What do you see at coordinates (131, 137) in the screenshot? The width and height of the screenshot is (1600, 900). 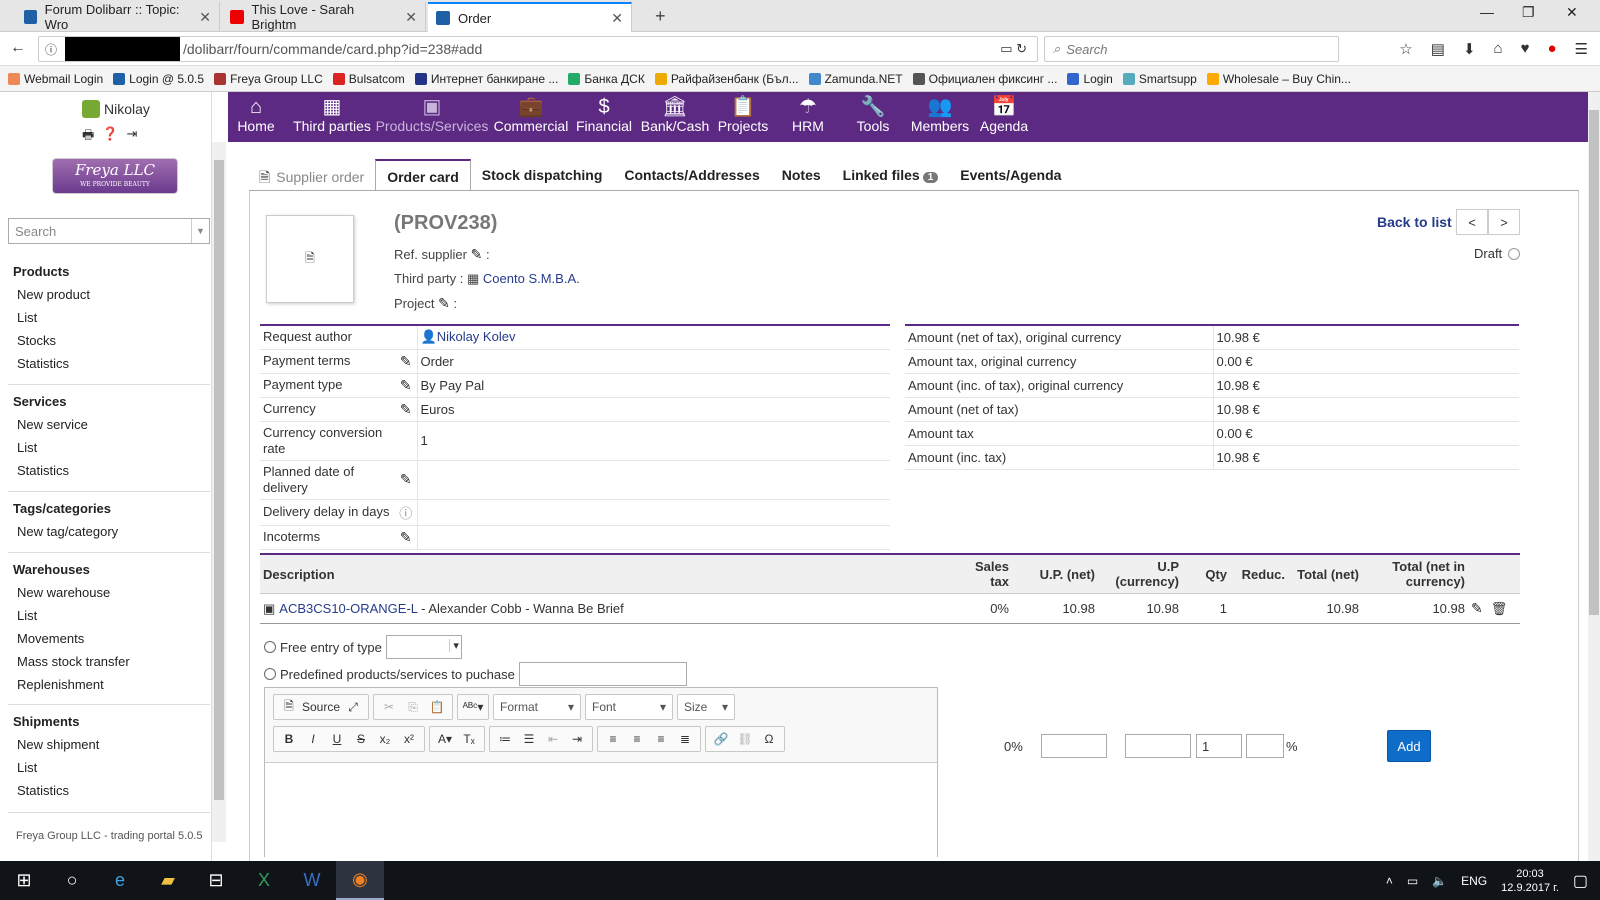 I see `logout-icon: ⇥` at bounding box center [131, 137].